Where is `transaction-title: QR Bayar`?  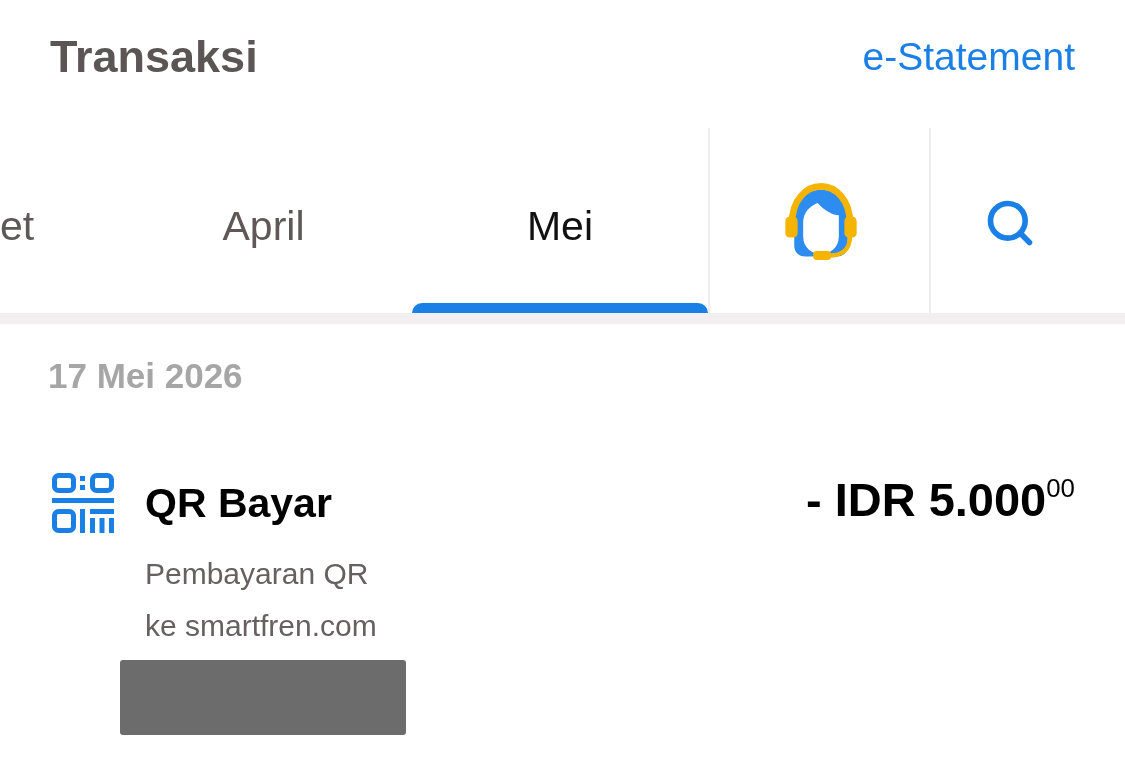
transaction-title: QR Bayar is located at coordinates (238, 503).